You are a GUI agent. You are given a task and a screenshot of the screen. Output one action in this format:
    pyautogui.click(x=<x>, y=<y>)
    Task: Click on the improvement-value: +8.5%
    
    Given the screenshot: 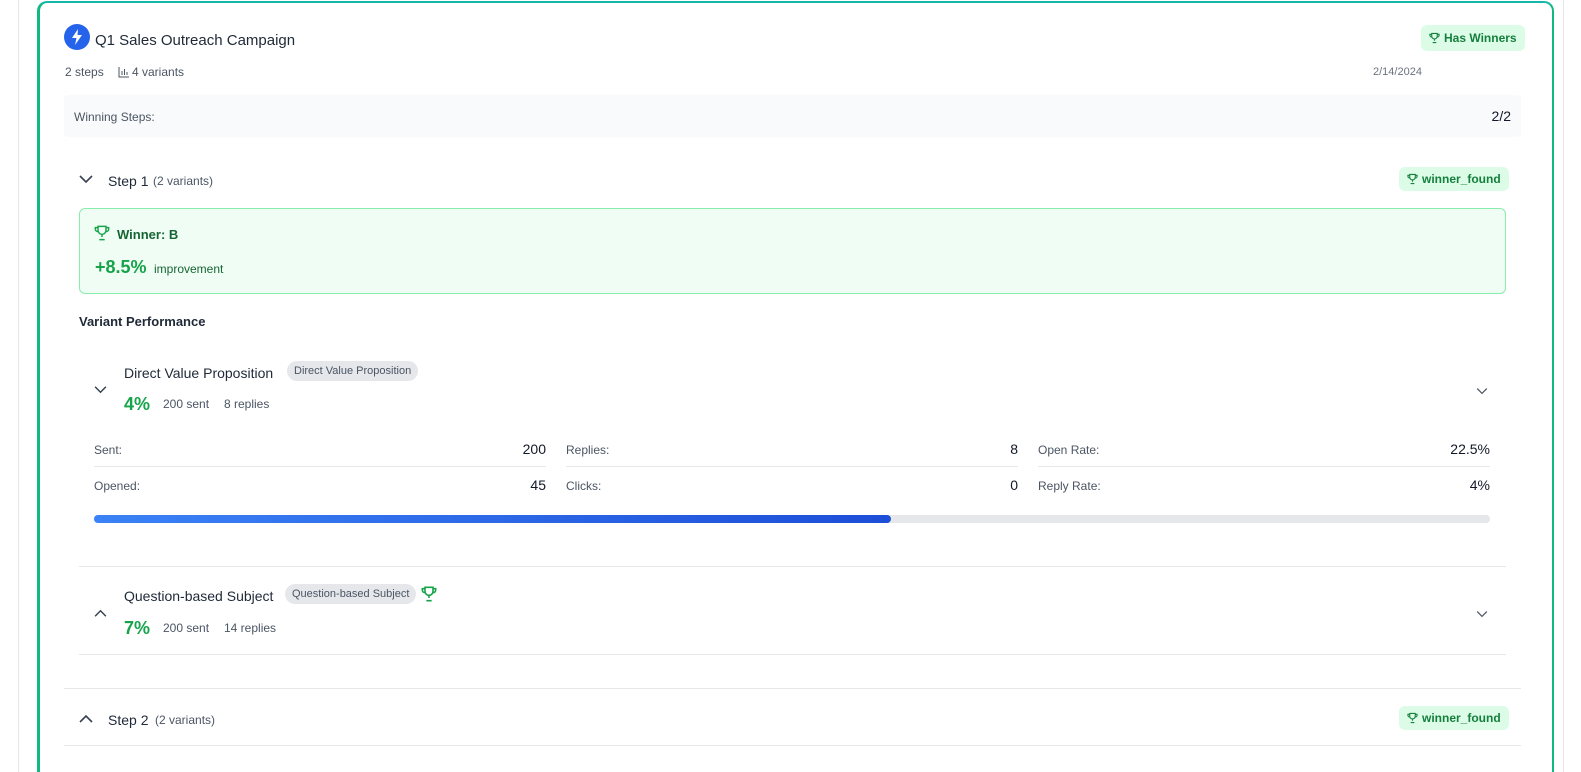 What is the action you would take?
    pyautogui.click(x=121, y=267)
    